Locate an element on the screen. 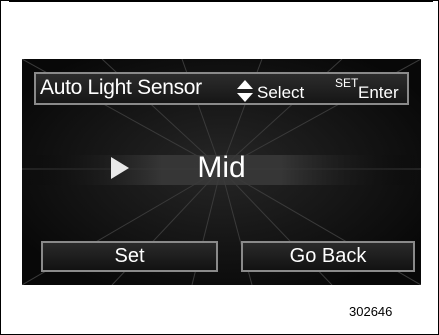  top-rule is located at coordinates (221, 1).